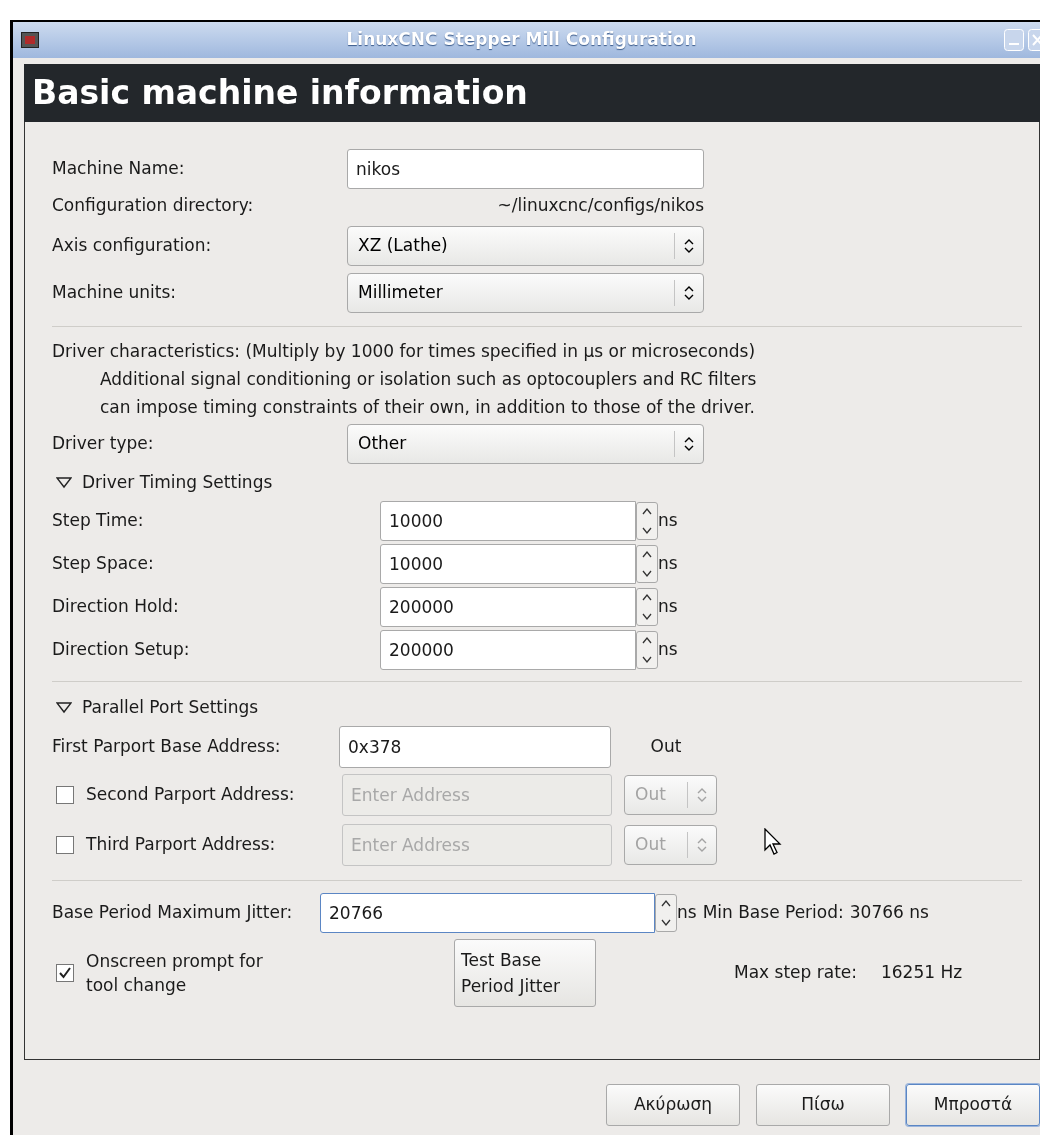 This screenshot has height=1135, width=1040. I want to click on address-field: 0x378, so click(475, 747).